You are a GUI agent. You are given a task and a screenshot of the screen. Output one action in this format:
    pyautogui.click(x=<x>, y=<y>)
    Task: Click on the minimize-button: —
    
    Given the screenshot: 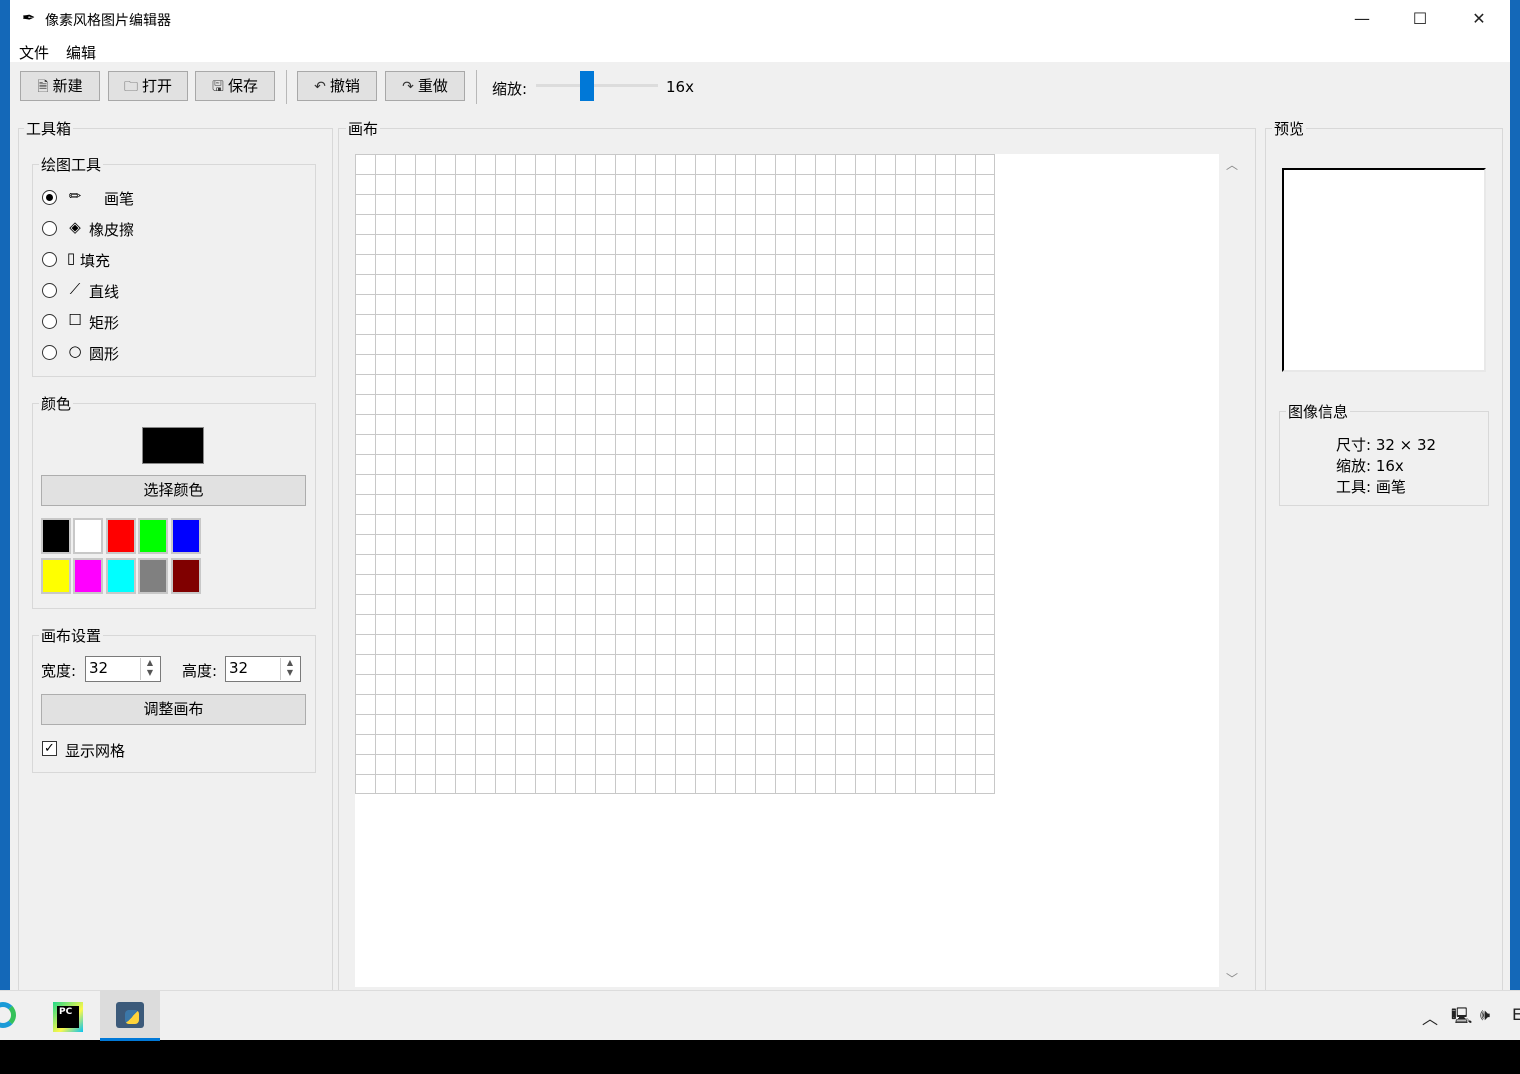 What is the action you would take?
    pyautogui.click(x=1362, y=19)
    